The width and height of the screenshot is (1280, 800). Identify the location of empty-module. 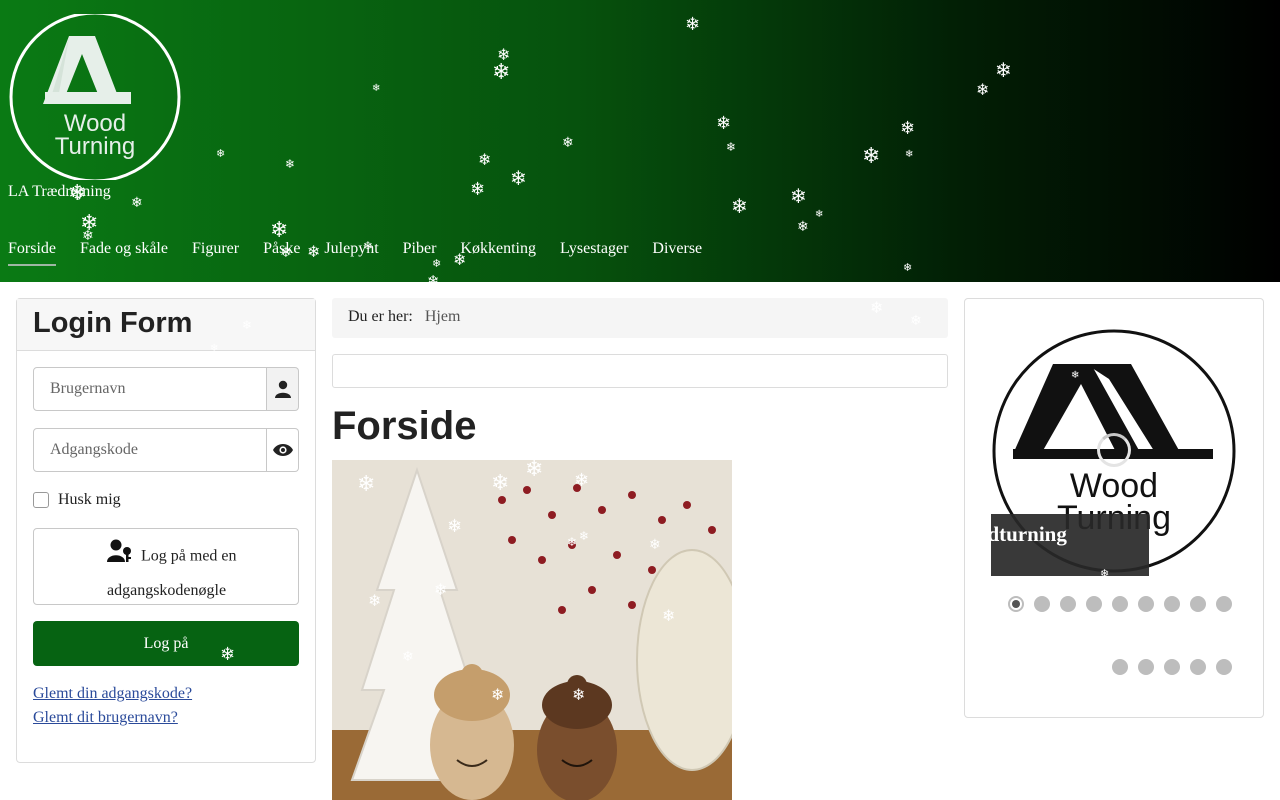
(640, 371).